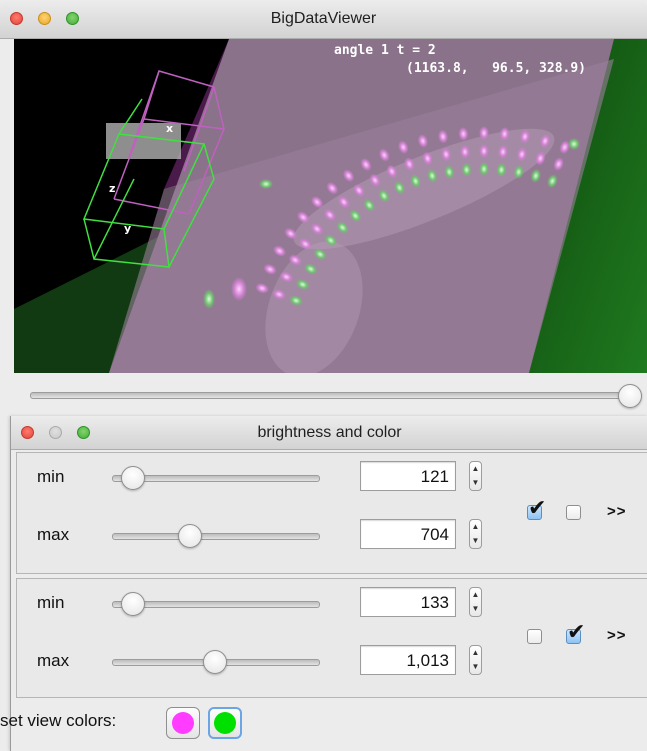  What do you see at coordinates (216, 536) in the screenshot?
I see `max-slider-track` at bounding box center [216, 536].